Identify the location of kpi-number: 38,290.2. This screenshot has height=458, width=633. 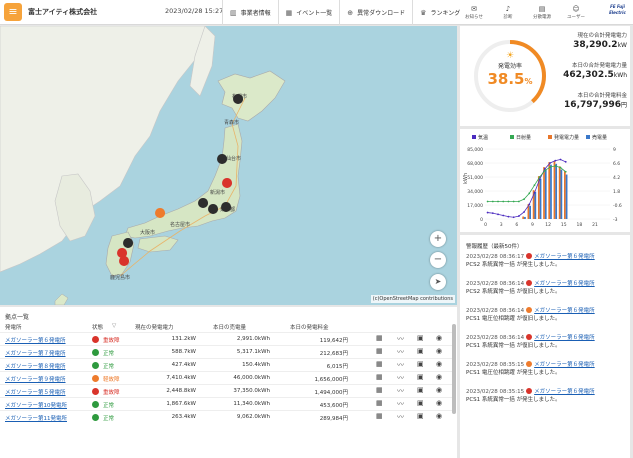
(595, 45).